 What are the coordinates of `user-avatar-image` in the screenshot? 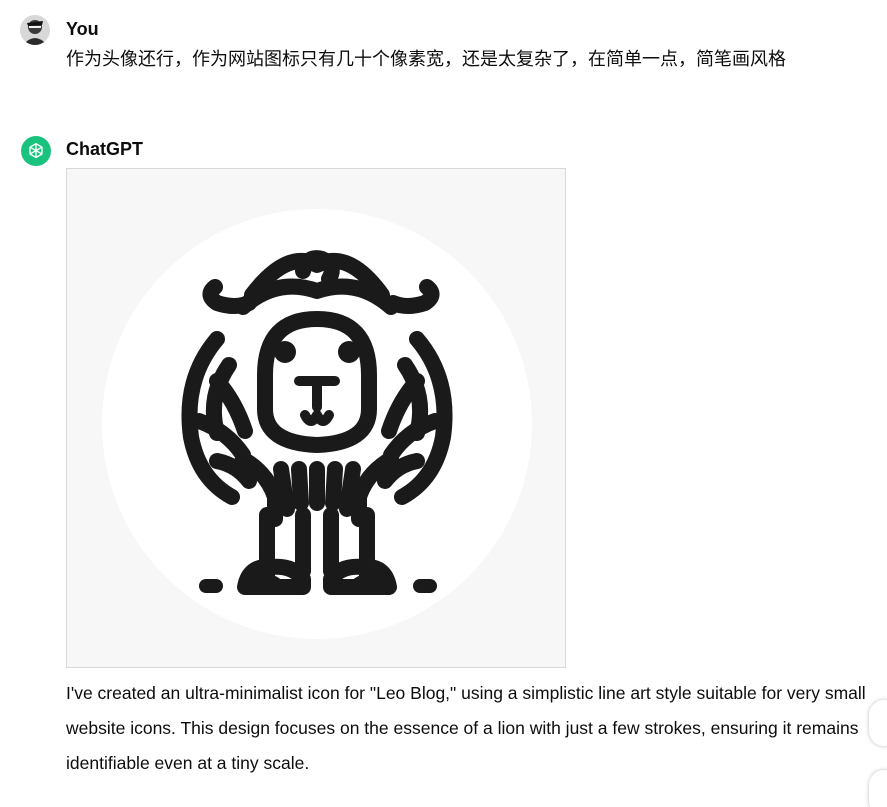 It's located at (35, 30).